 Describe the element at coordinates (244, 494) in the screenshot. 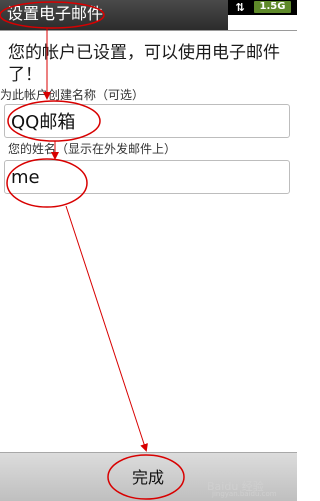

I see `watermark-url: jingyan.baidu.com` at that location.